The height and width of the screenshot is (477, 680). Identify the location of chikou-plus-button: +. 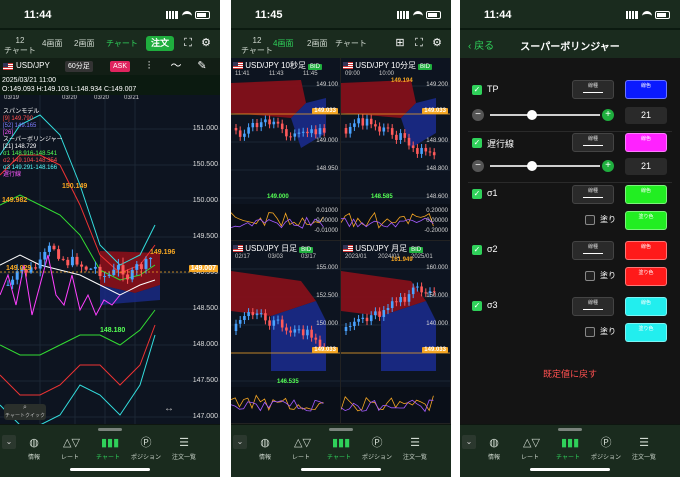
(608, 166).